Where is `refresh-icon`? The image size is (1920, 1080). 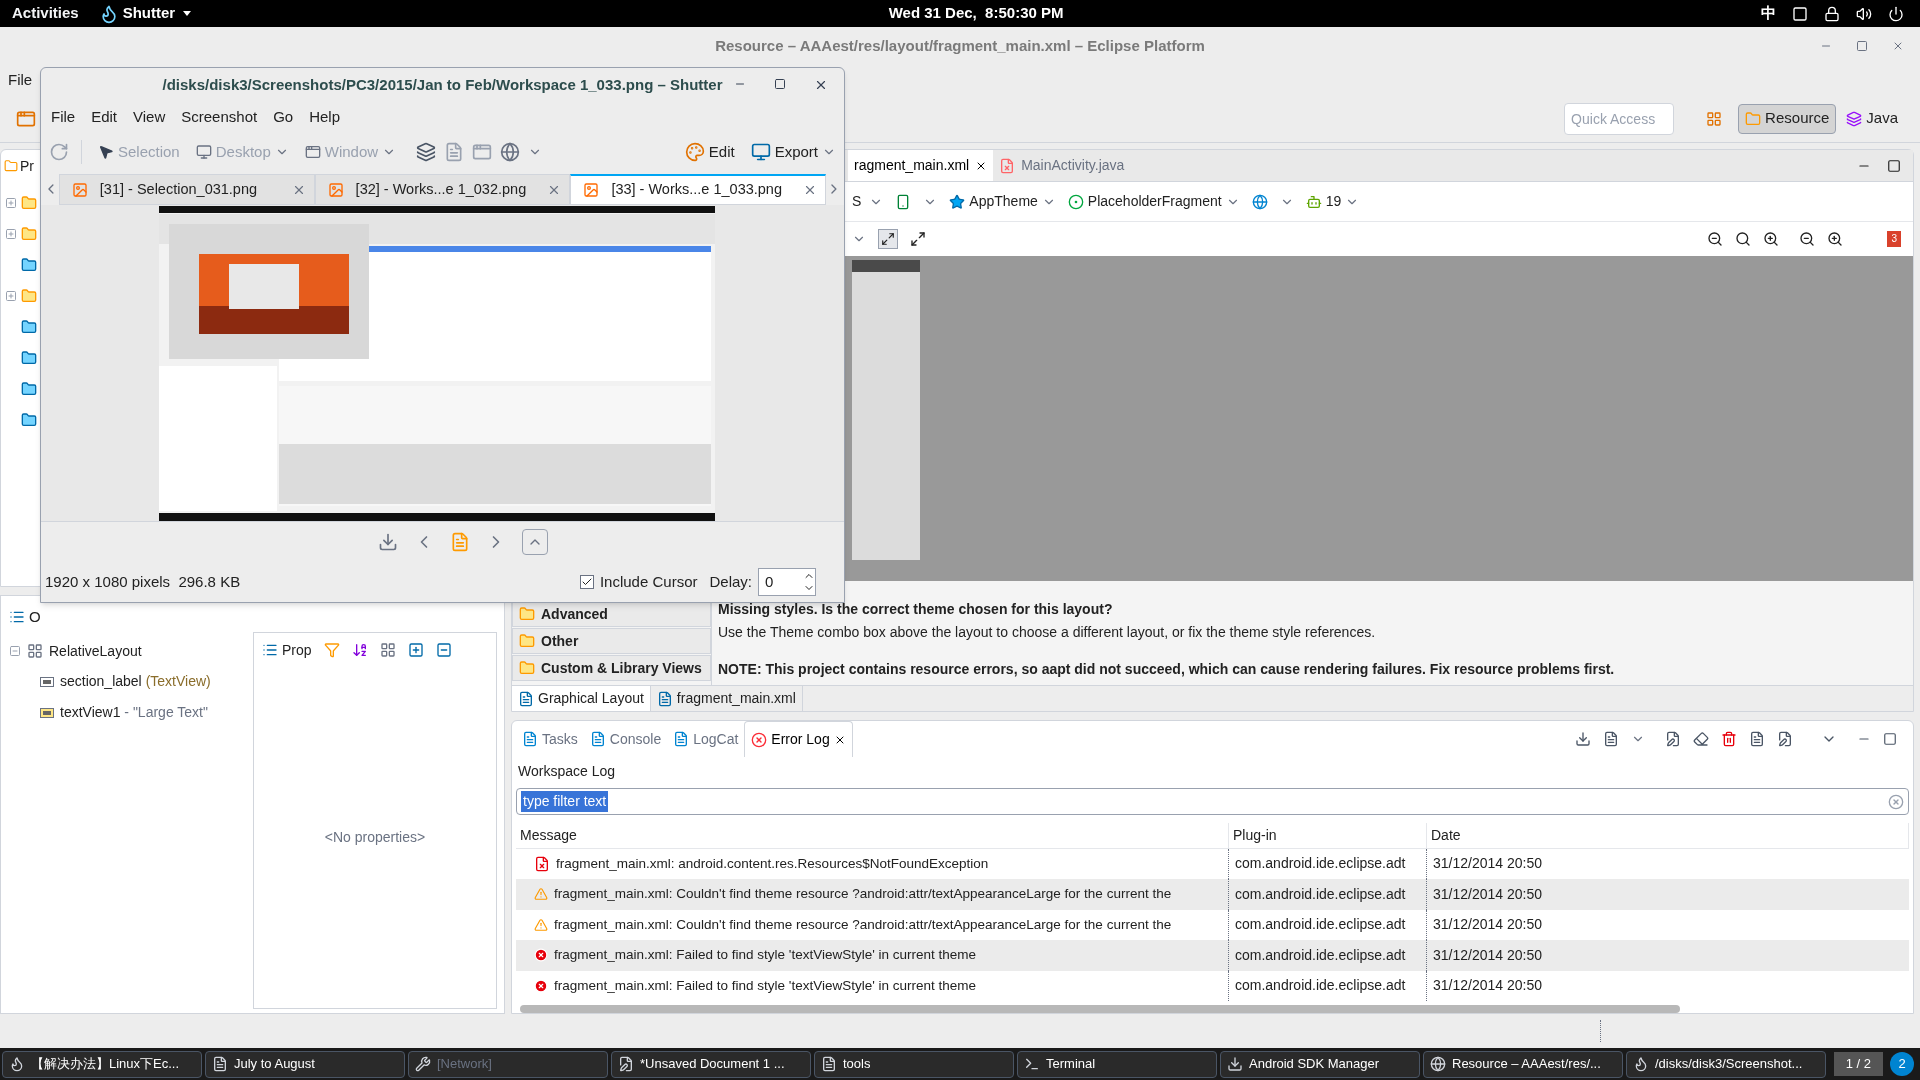
refresh-icon is located at coordinates (59, 152).